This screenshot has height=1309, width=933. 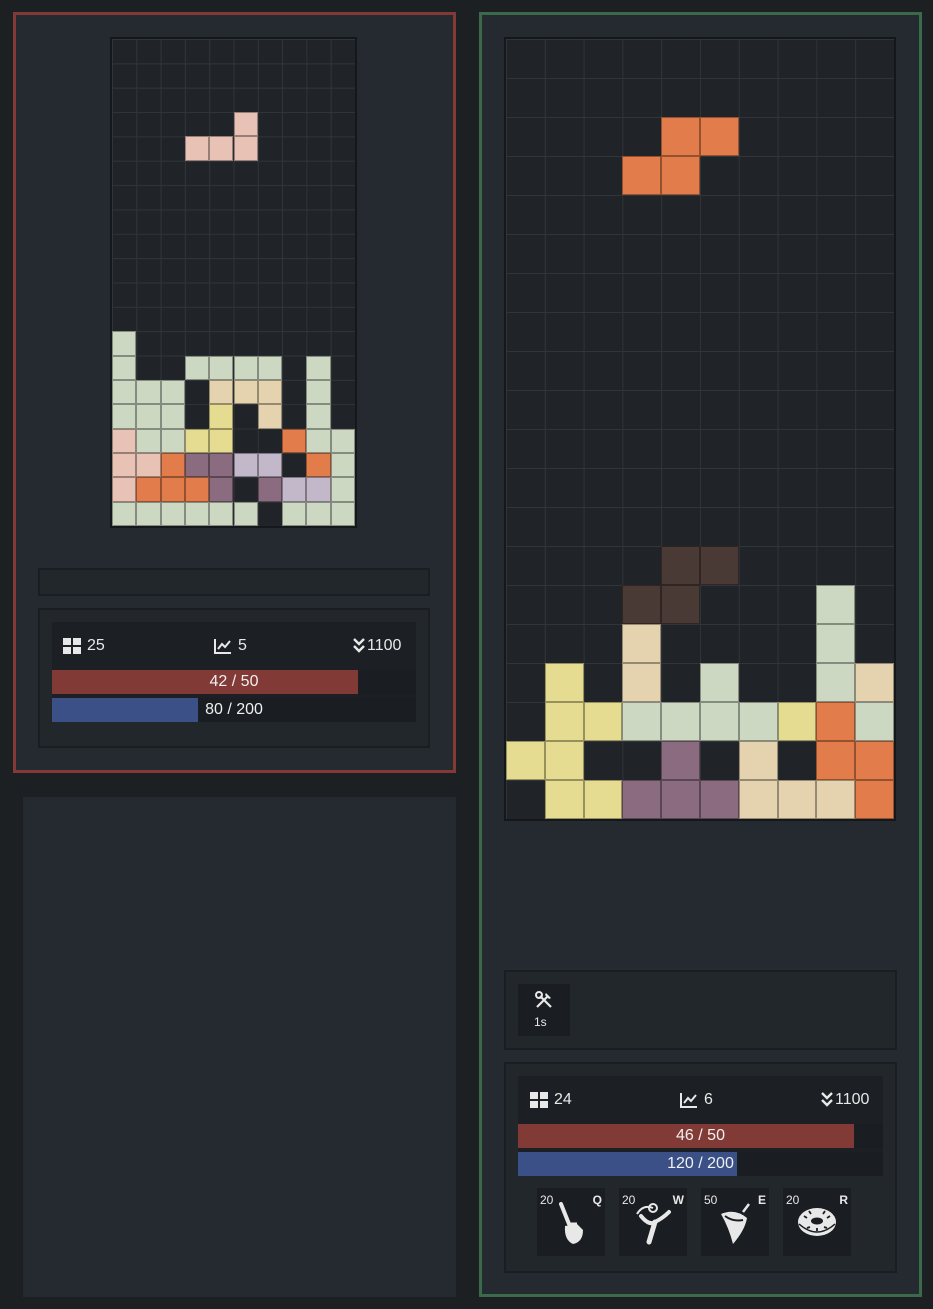 What do you see at coordinates (653, 1222) in the screenshot?
I see `skill-button-w: 20 W` at bounding box center [653, 1222].